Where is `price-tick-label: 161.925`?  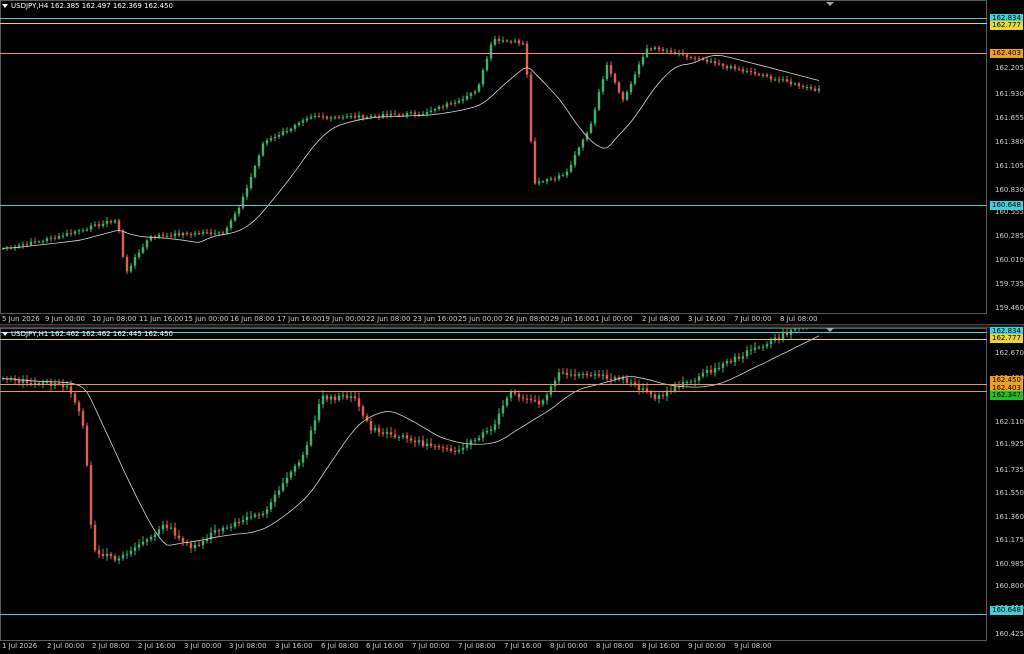
price-tick-label: 161.925 is located at coordinates (1009, 444).